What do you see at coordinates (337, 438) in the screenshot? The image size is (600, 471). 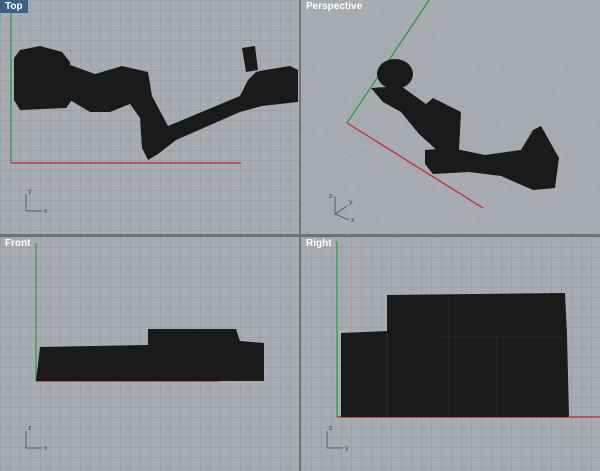 I see `axis-indicator: z y` at bounding box center [337, 438].